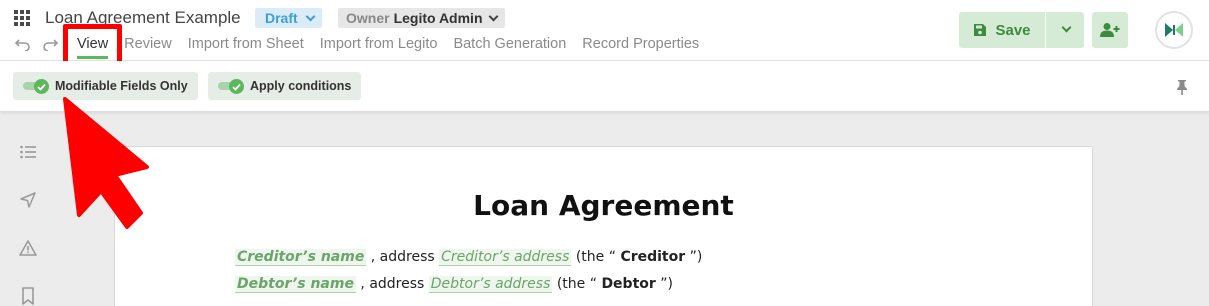 This screenshot has width=1209, height=306. I want to click on save-options-dropdown, so click(1065, 30).